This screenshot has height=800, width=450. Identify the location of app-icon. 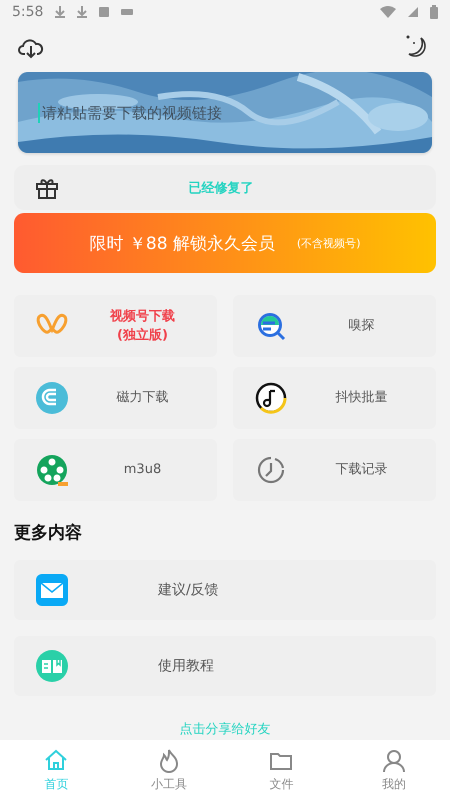
(104, 12).